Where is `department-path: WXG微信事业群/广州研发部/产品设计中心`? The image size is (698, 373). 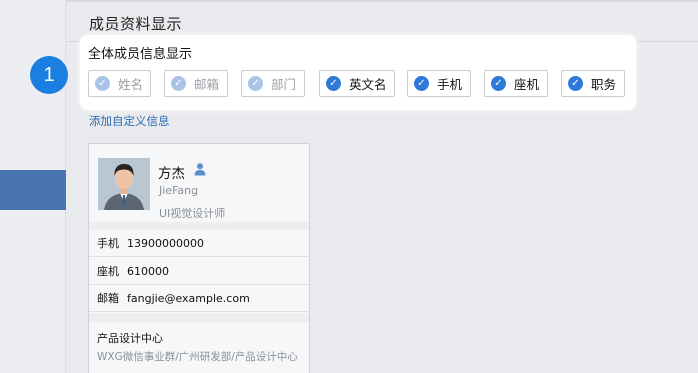 department-path: WXG微信事业群/广州研发部/产品设计中心 is located at coordinates (197, 357).